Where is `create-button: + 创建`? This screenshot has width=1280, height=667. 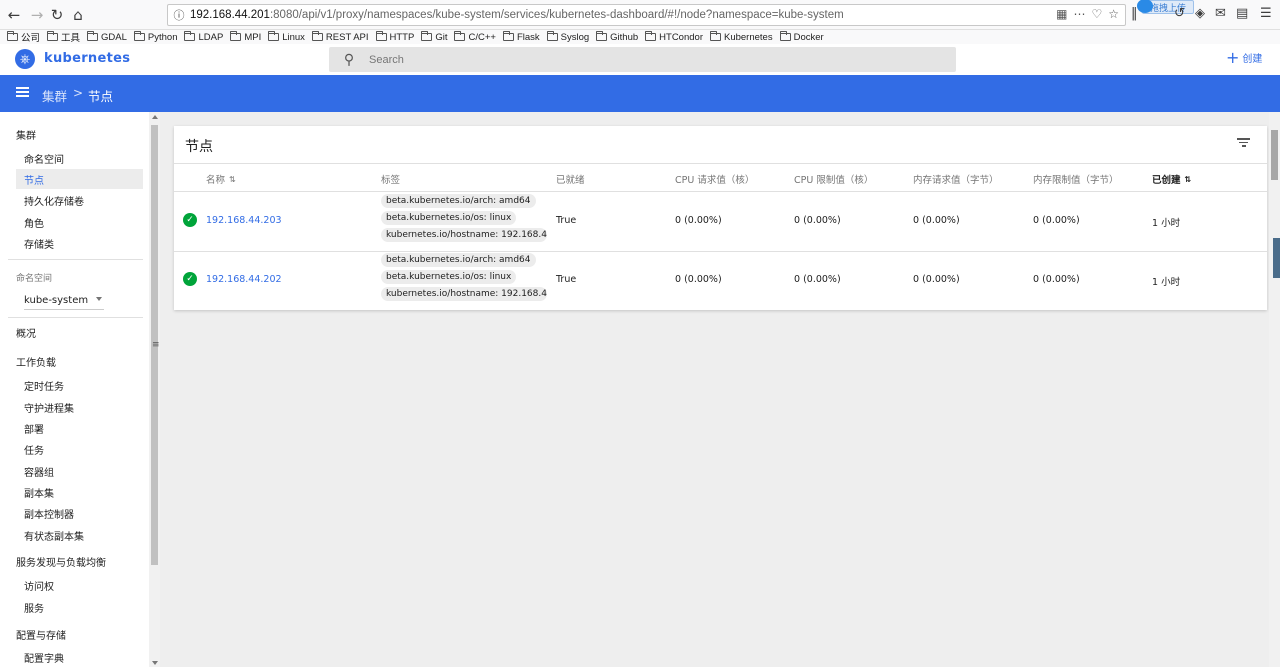
create-button: + 创建 is located at coordinates (1244, 57).